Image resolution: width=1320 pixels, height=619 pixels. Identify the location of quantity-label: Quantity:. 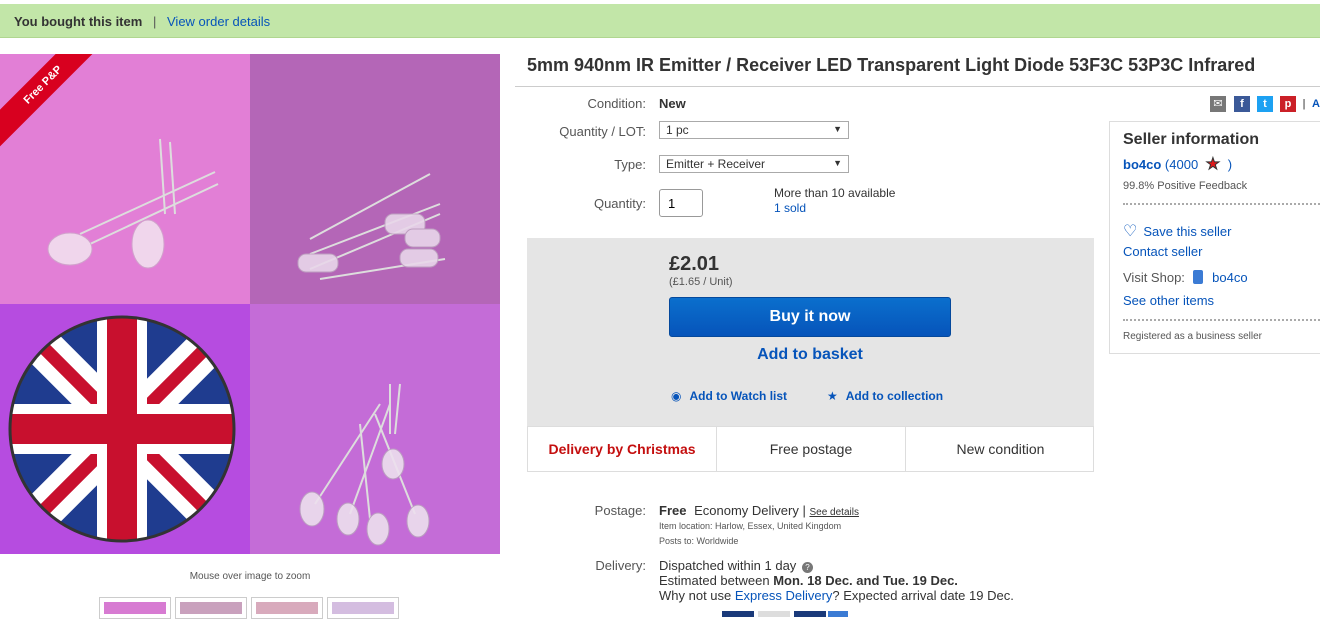
(619, 203).